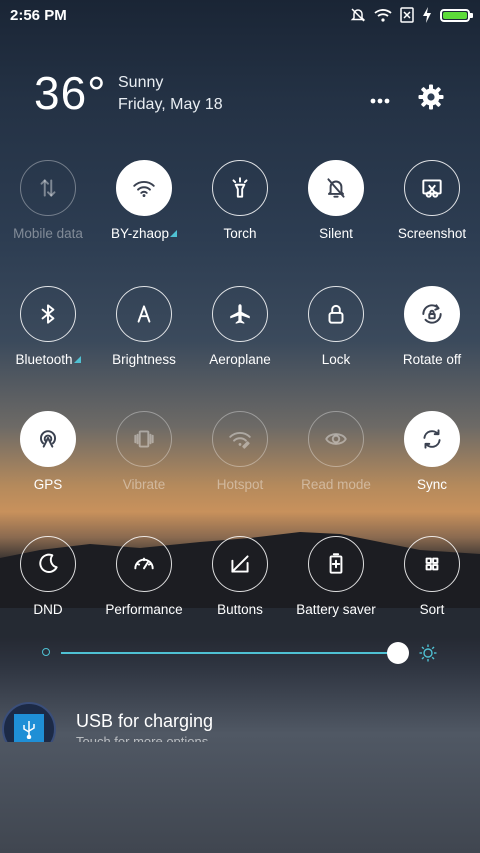  I want to click on eye-icon, so click(336, 439).